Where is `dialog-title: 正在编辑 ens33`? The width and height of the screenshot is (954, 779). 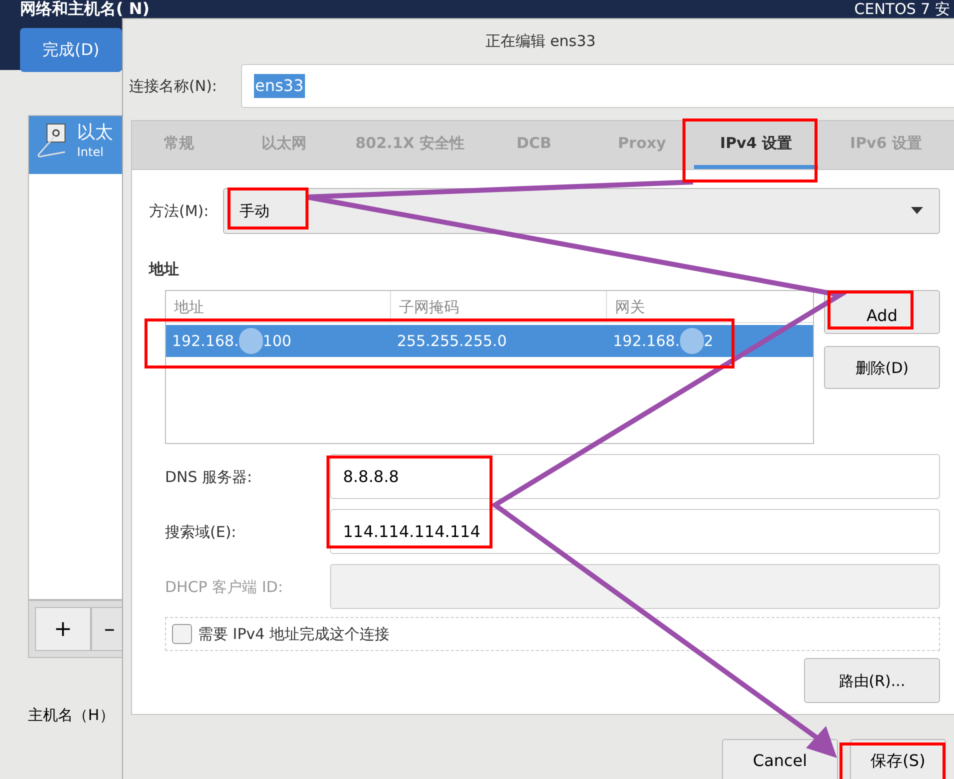 dialog-title: 正在编辑 ens33 is located at coordinates (540, 41).